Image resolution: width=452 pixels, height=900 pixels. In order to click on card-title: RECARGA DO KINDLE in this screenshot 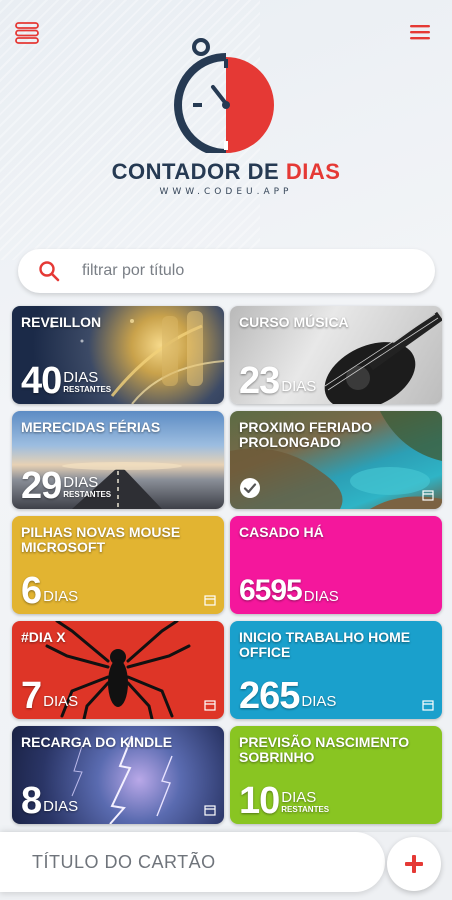, I will do `click(97, 742)`.